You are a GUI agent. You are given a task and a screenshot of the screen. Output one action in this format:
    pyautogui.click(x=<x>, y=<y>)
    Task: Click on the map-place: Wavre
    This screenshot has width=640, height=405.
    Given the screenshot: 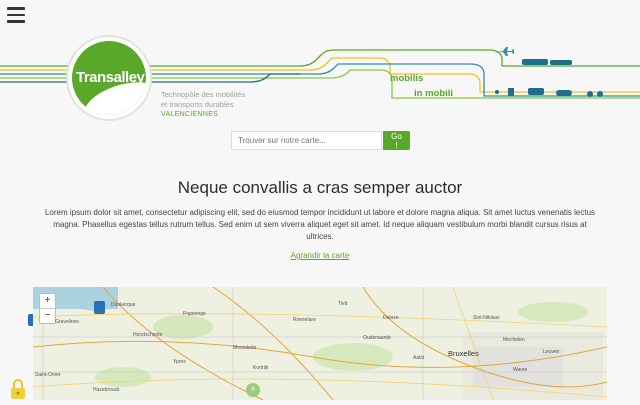 What is the action you would take?
    pyautogui.click(x=520, y=370)
    